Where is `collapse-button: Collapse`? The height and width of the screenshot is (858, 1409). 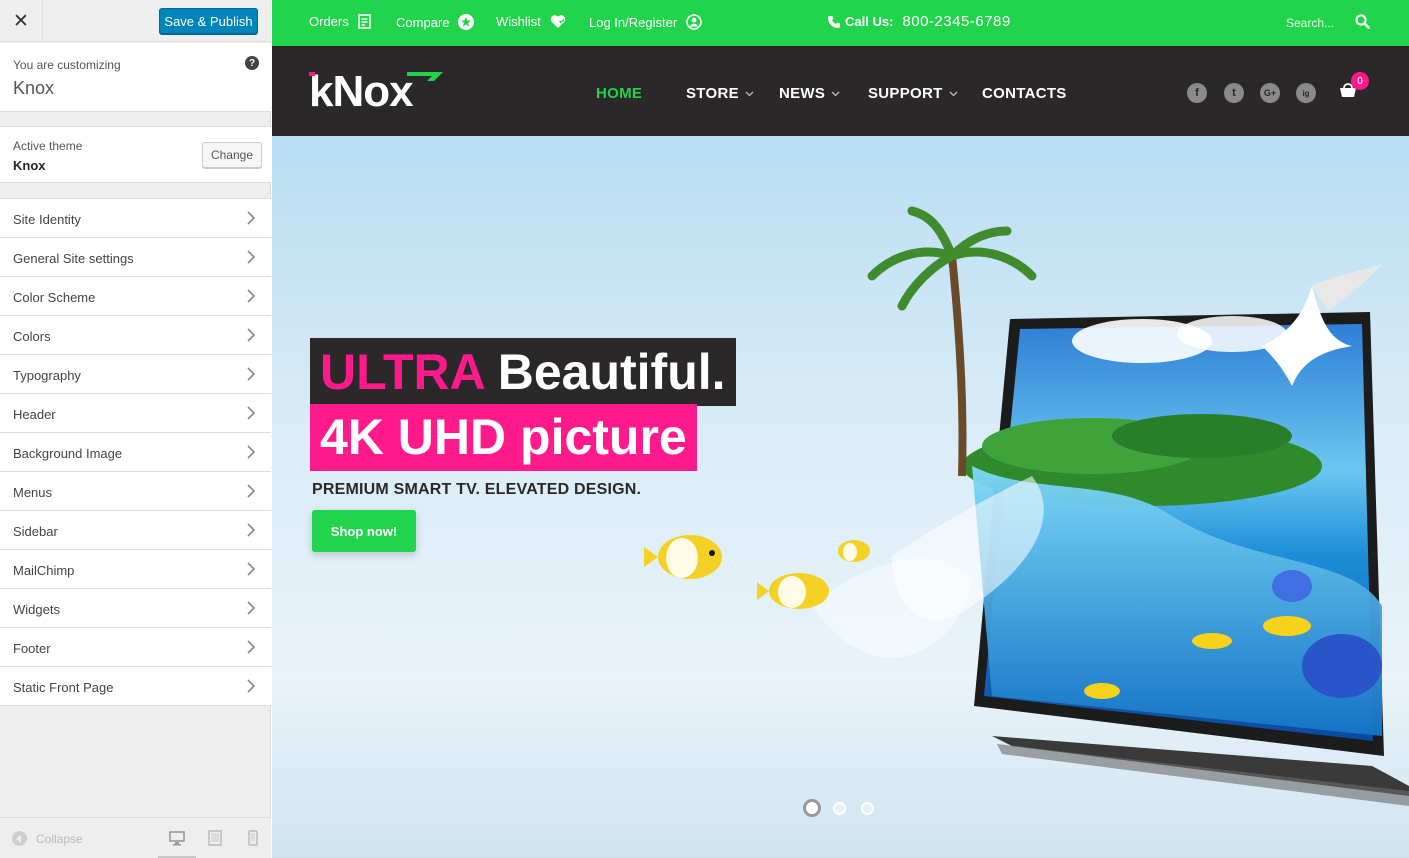 collapse-button: Collapse is located at coordinates (47, 838).